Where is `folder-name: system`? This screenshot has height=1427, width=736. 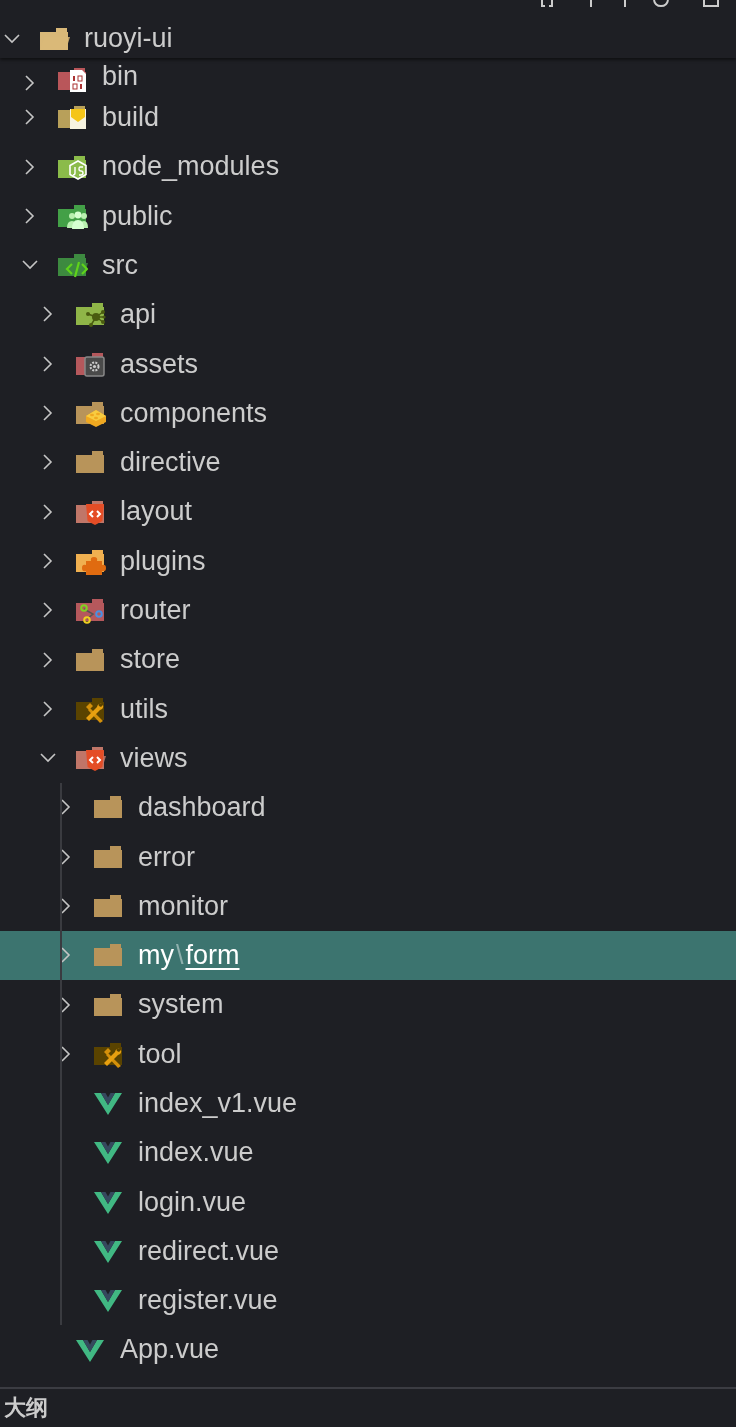 folder-name: system is located at coordinates (181, 1004).